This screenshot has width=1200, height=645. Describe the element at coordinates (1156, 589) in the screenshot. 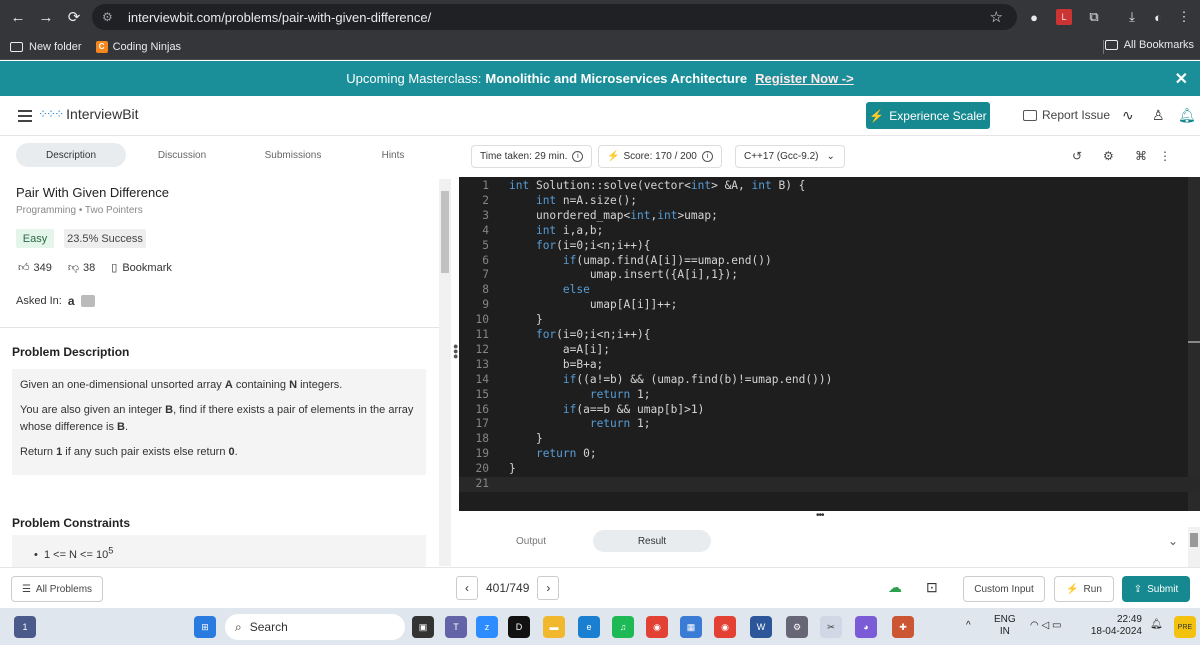

I see `submit-button: ⇪ Submit` at that location.